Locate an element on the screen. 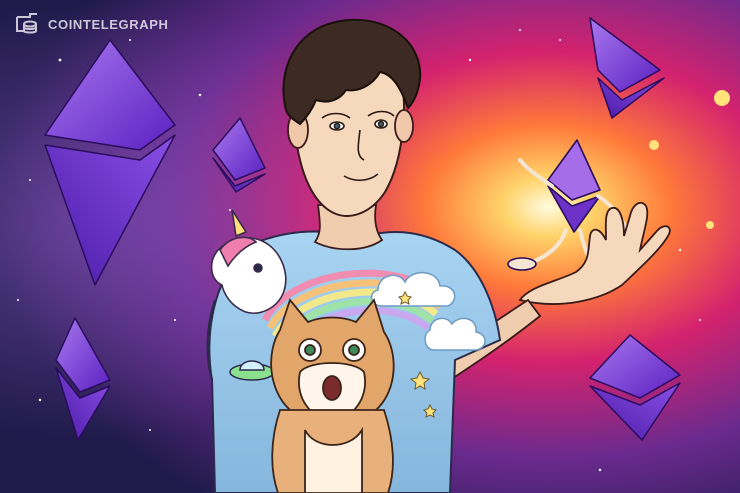 This screenshot has width=740, height=493. cat is located at coordinates (332, 395).